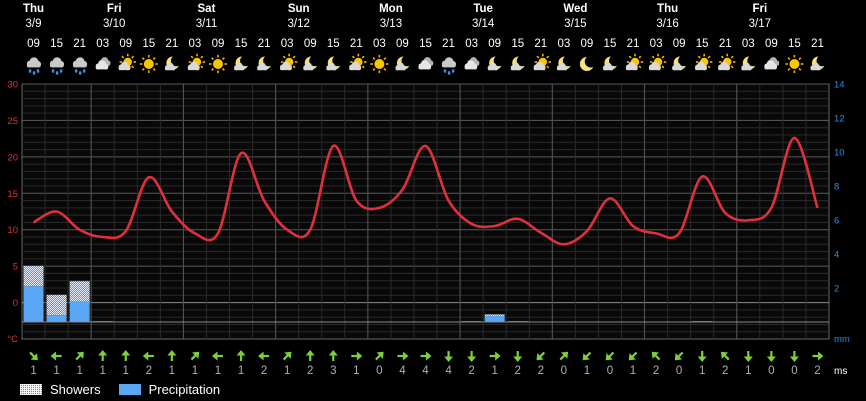 Image resolution: width=866 pixels, height=401 pixels. I want to click on rain-icon, so click(34, 66).